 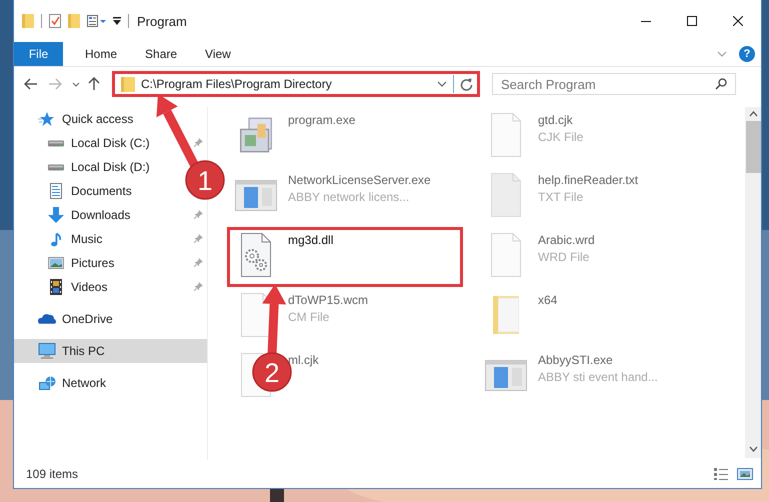 I want to click on file-name: NetworkLicenseServer.exe, so click(x=359, y=180).